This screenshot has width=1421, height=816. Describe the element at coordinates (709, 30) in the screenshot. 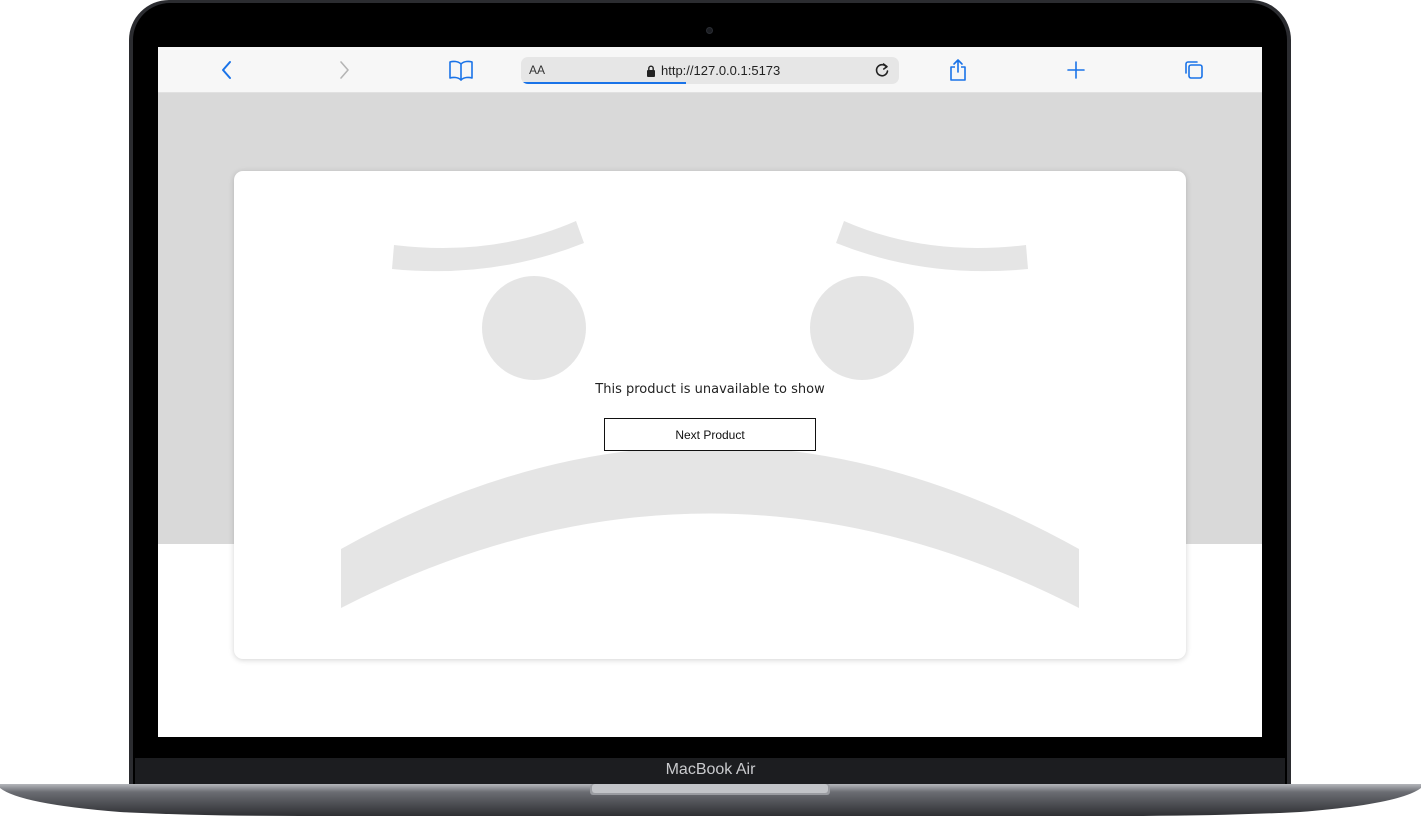

I see `camera-icon` at that location.